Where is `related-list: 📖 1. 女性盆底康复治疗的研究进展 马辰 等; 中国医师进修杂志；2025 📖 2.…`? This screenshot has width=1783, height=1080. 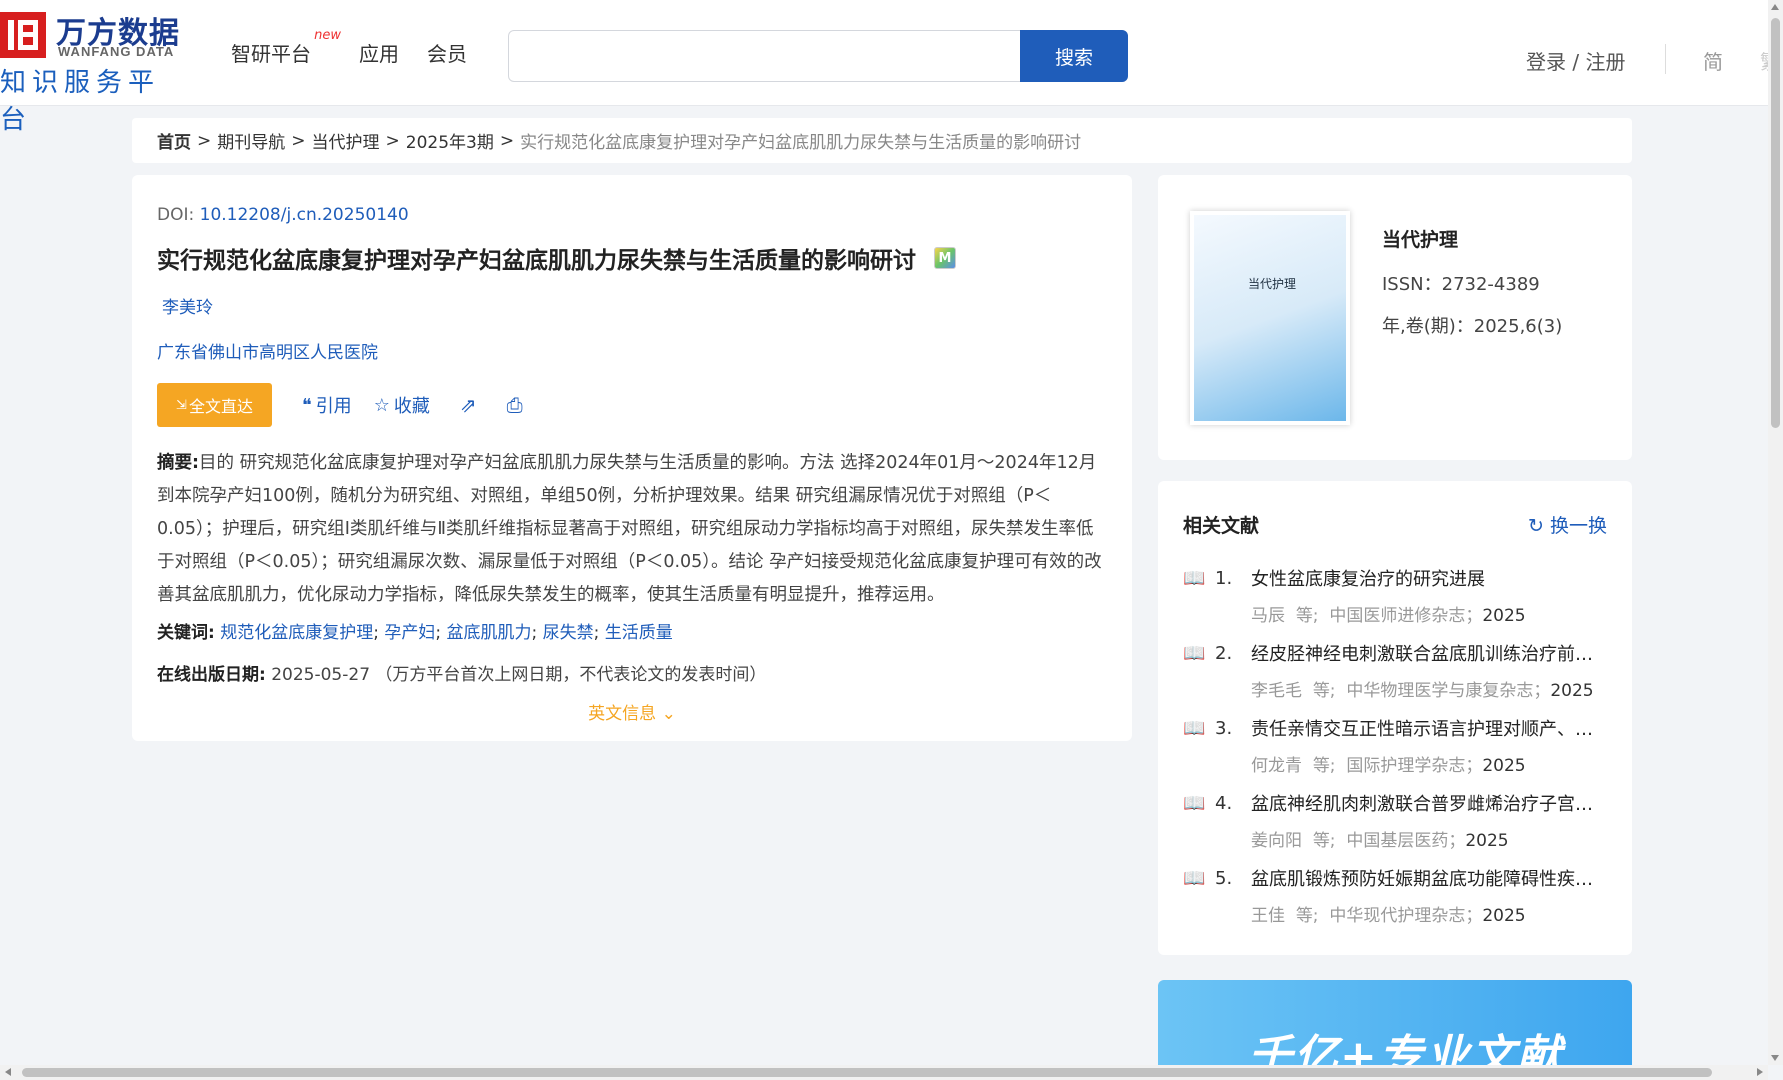 related-list: 📖 1. 女性盆底康复治疗的研究进展 马辰 等; 中国医师进修杂志；2025 📖 2.… is located at coordinates (1398, 750).